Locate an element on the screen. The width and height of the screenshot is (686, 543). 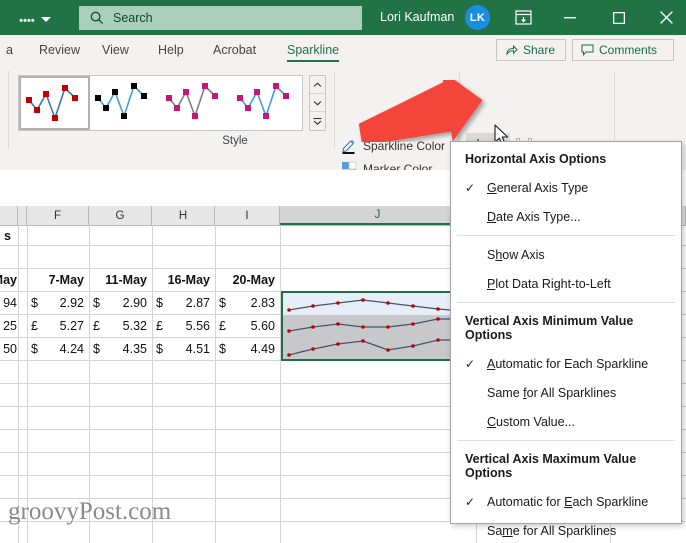
tab-review: Review is located at coordinates (59, 50).